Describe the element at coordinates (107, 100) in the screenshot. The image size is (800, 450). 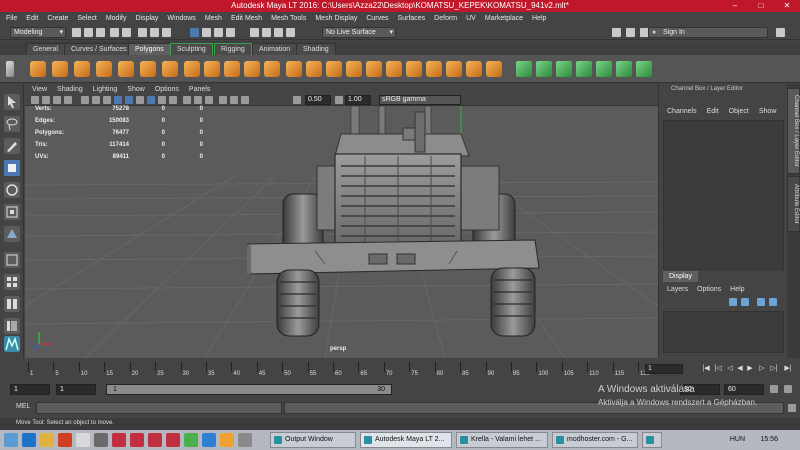
I see `resolution-gate-icon` at that location.